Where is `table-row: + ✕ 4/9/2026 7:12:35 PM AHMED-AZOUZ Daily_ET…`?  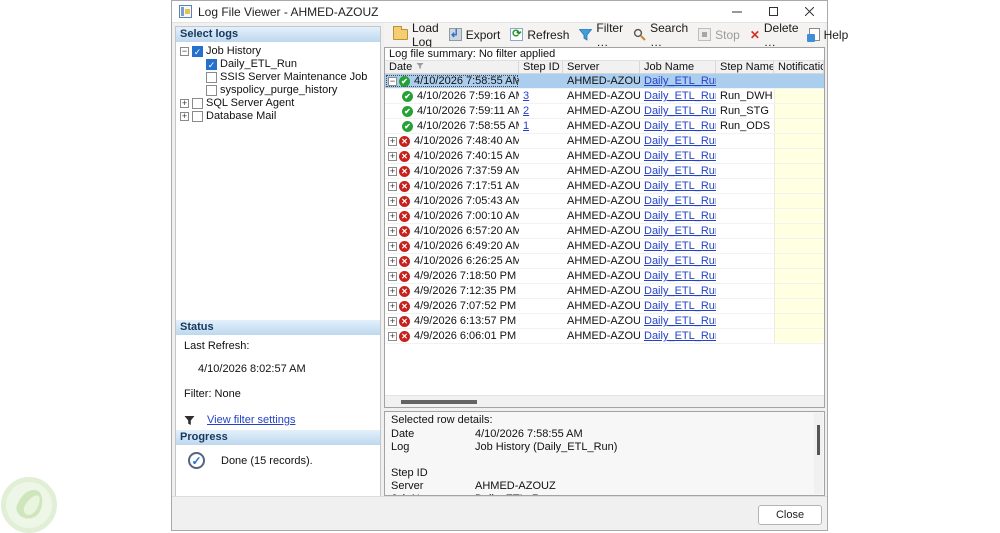
table-row: + ✕ 4/9/2026 7:12:35 PM AHMED-AZOUZ Daily_ET… is located at coordinates (604, 291).